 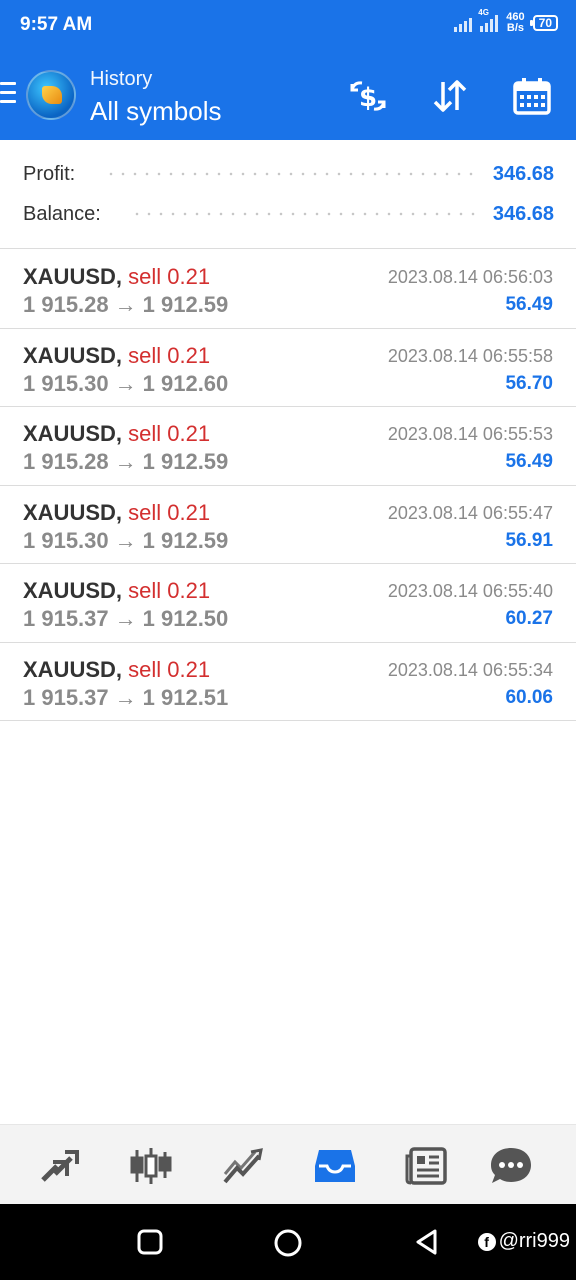 I want to click on chart-icon, so click(x=151, y=1166).